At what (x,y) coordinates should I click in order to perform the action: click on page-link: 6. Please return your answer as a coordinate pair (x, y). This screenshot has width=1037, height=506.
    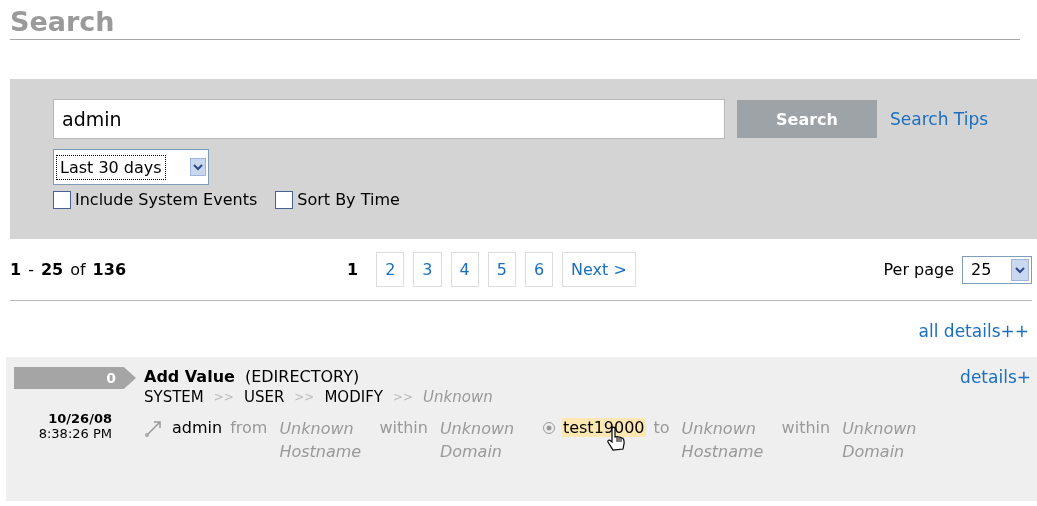
    Looking at the image, I should click on (539, 269).